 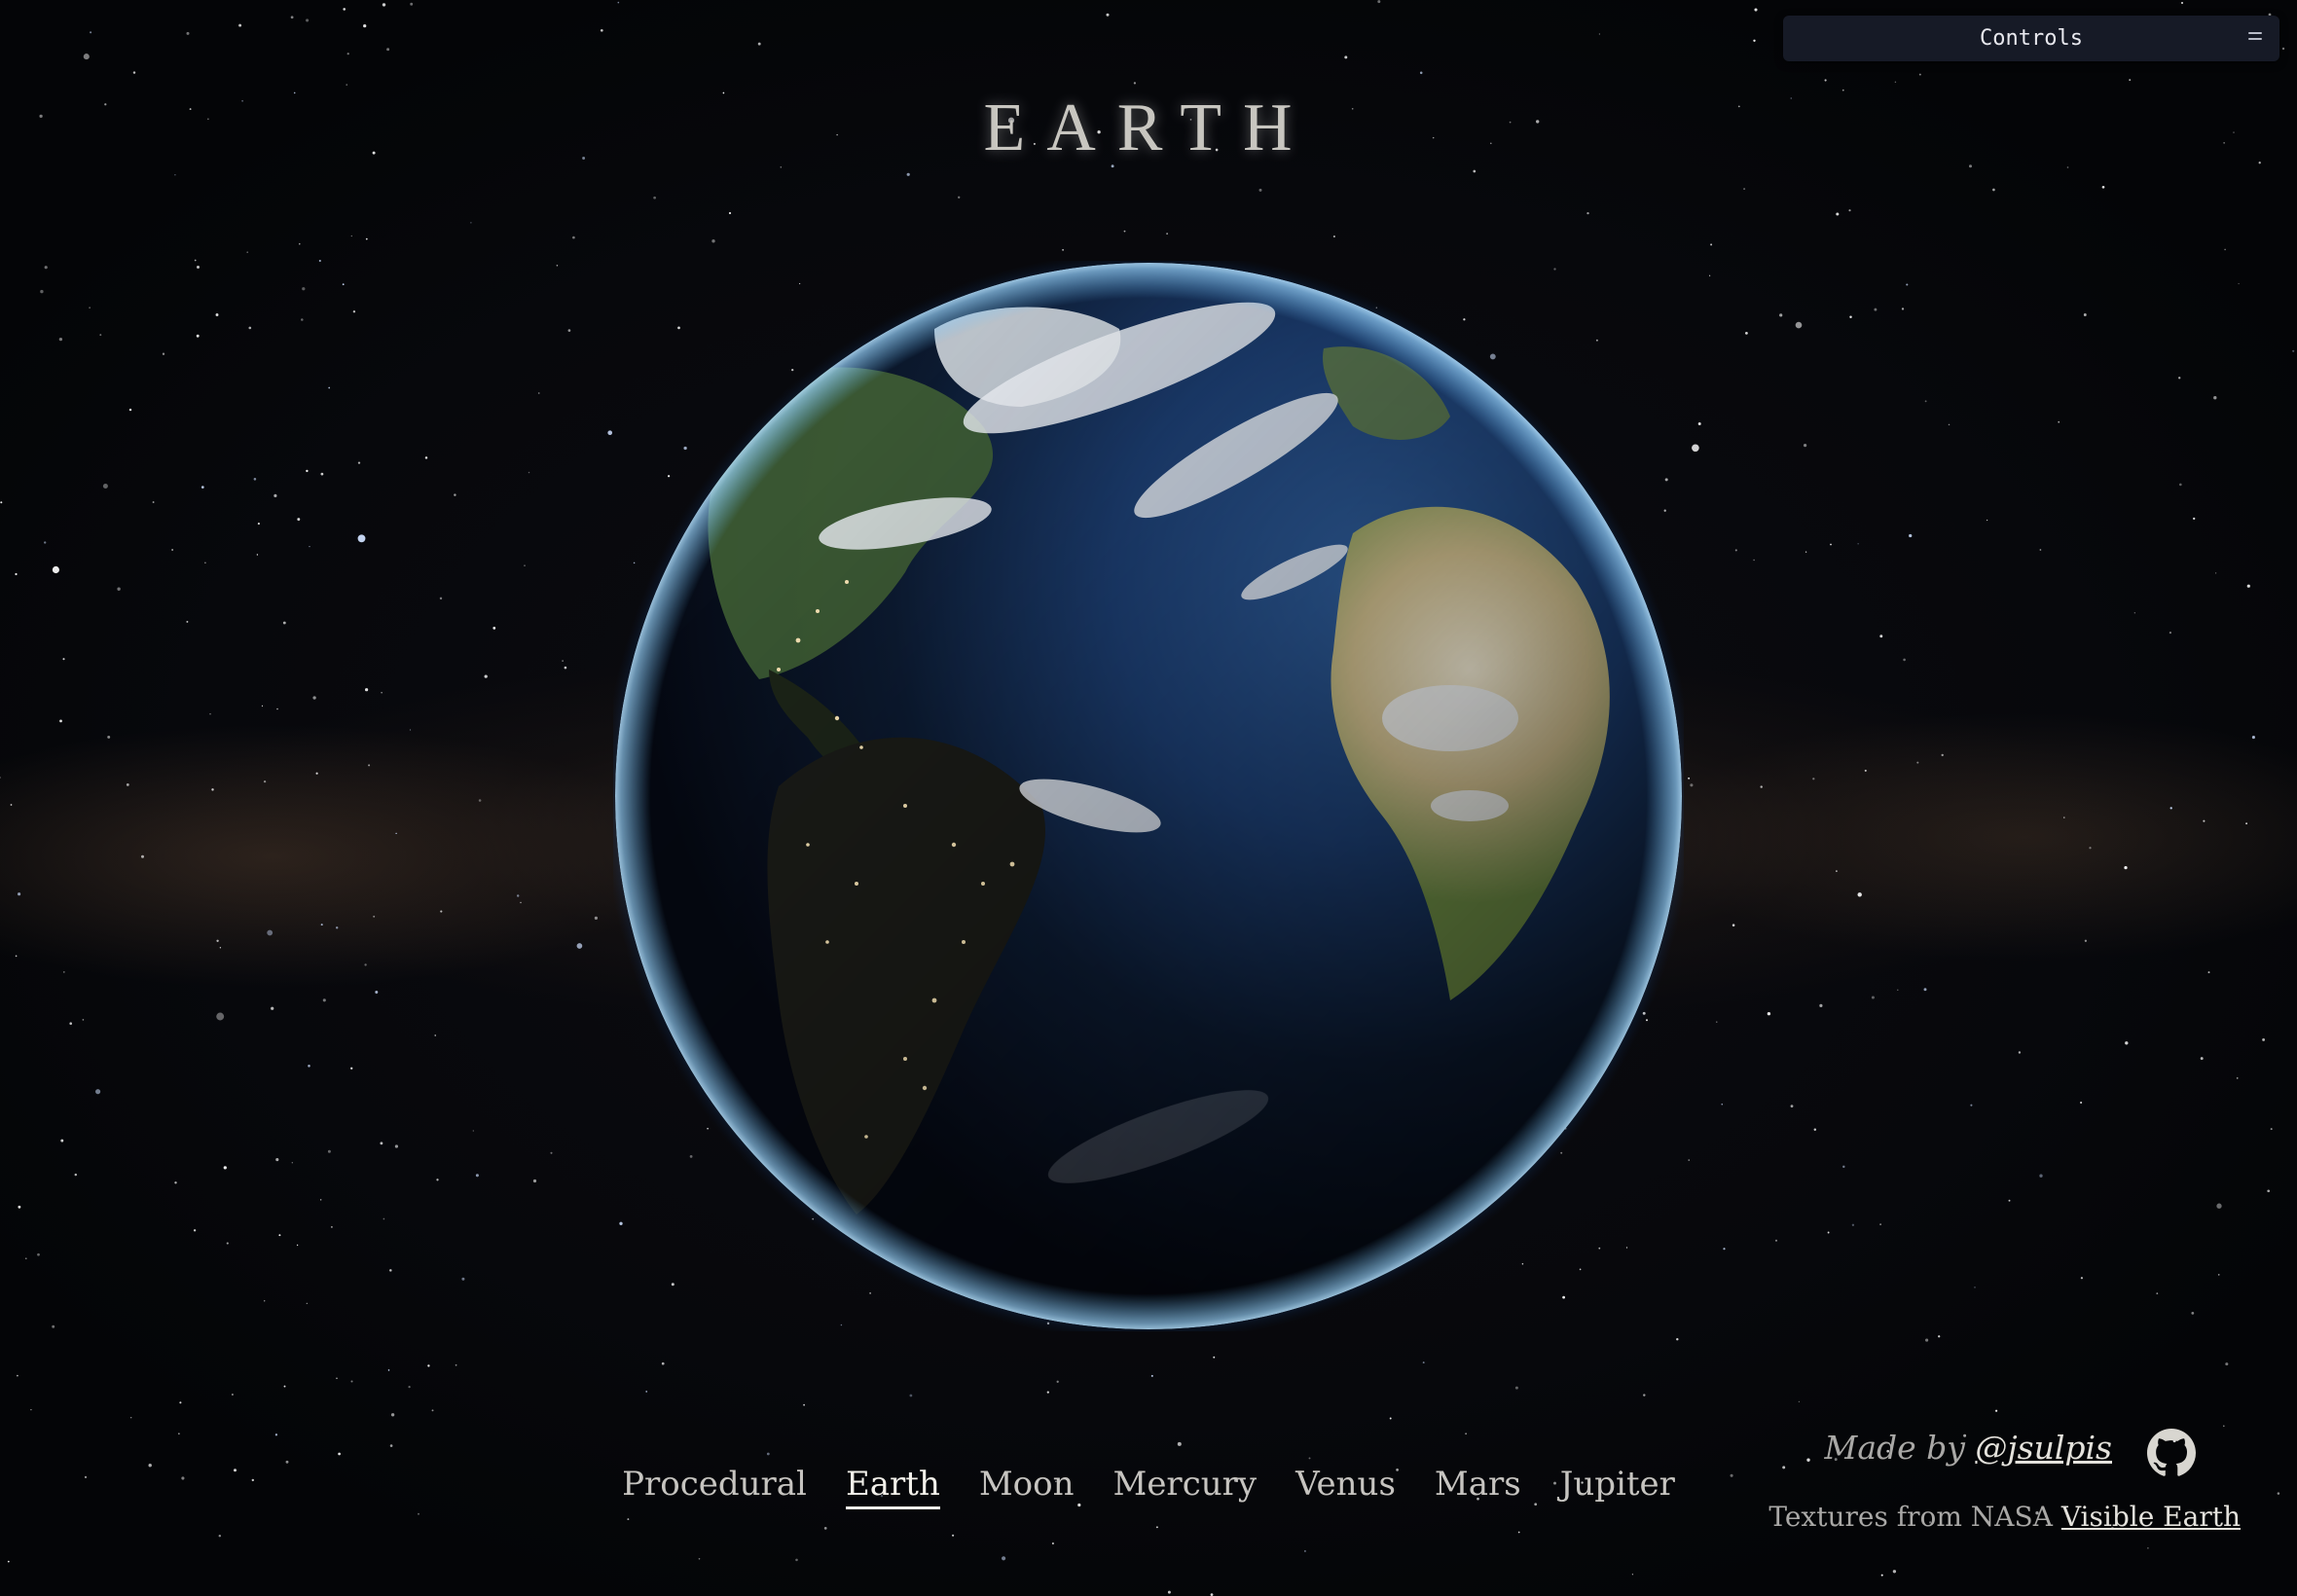 What do you see at coordinates (1345, 1487) in the screenshot?
I see `nav-item-venus: Venus` at bounding box center [1345, 1487].